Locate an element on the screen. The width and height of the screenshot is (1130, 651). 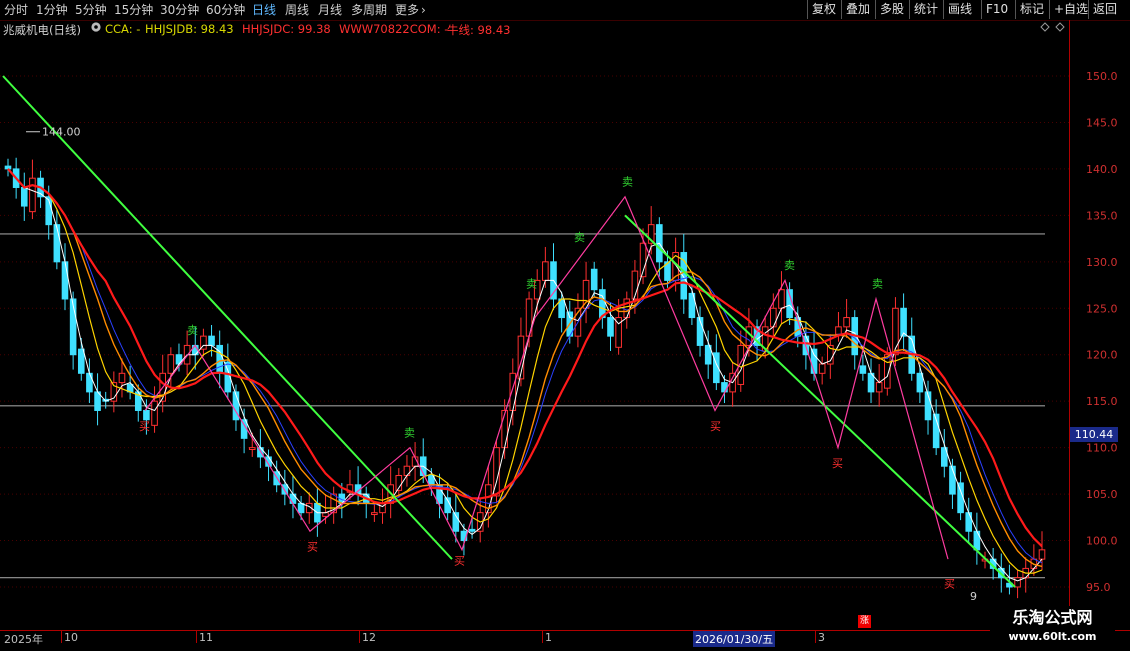
indicator-hhjsjdc: HHJSJDC: 99.38 is located at coordinates (286, 29).